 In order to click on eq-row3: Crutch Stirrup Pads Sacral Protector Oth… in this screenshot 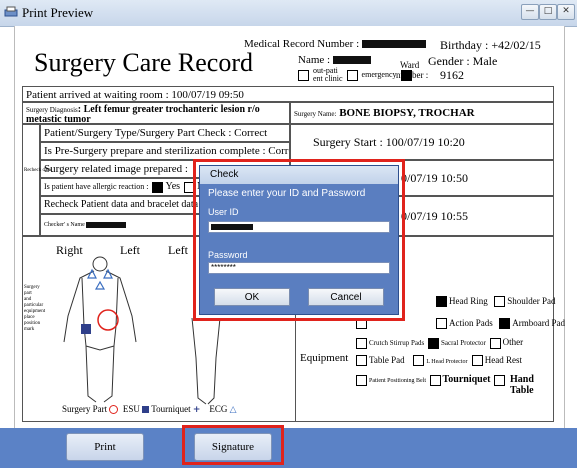, I will do `click(438, 343)`.